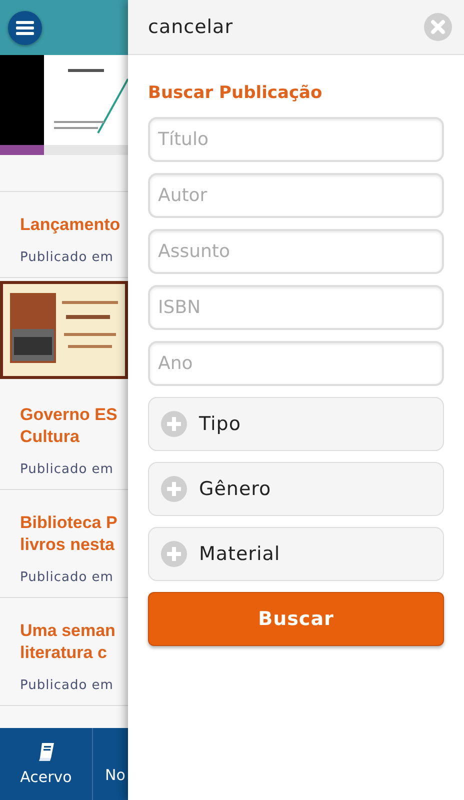 The image size is (464, 800). I want to click on article-title: livros nesta, so click(67, 545).